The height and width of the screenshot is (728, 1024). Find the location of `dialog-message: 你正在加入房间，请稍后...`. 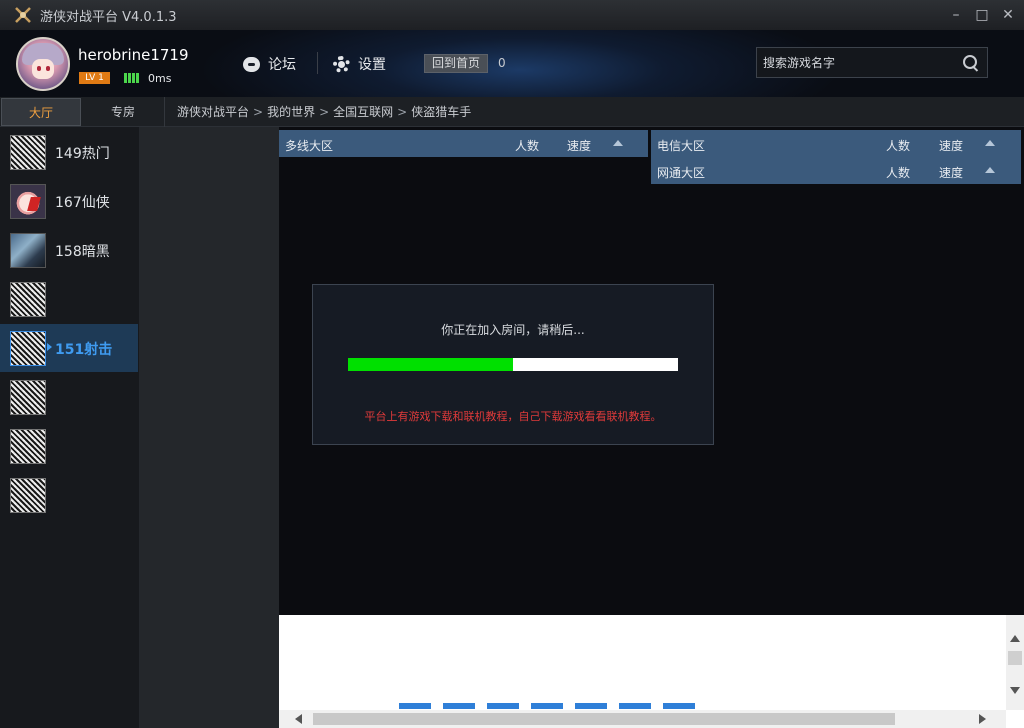

dialog-message: 你正在加入房间，请稍后... is located at coordinates (513, 330).